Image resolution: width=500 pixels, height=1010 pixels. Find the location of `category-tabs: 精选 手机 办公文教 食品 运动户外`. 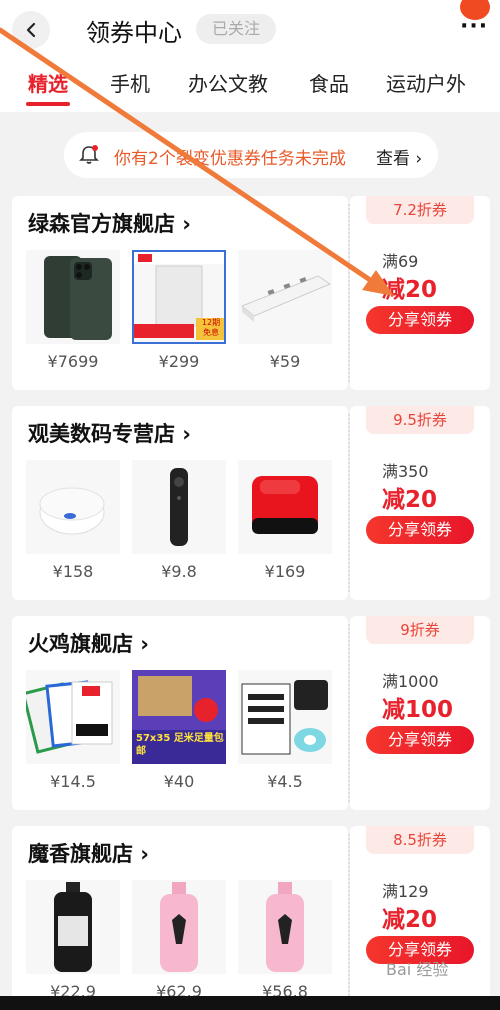

category-tabs: 精选 手机 办公文教 食品 运动户外 is located at coordinates (250, 85).